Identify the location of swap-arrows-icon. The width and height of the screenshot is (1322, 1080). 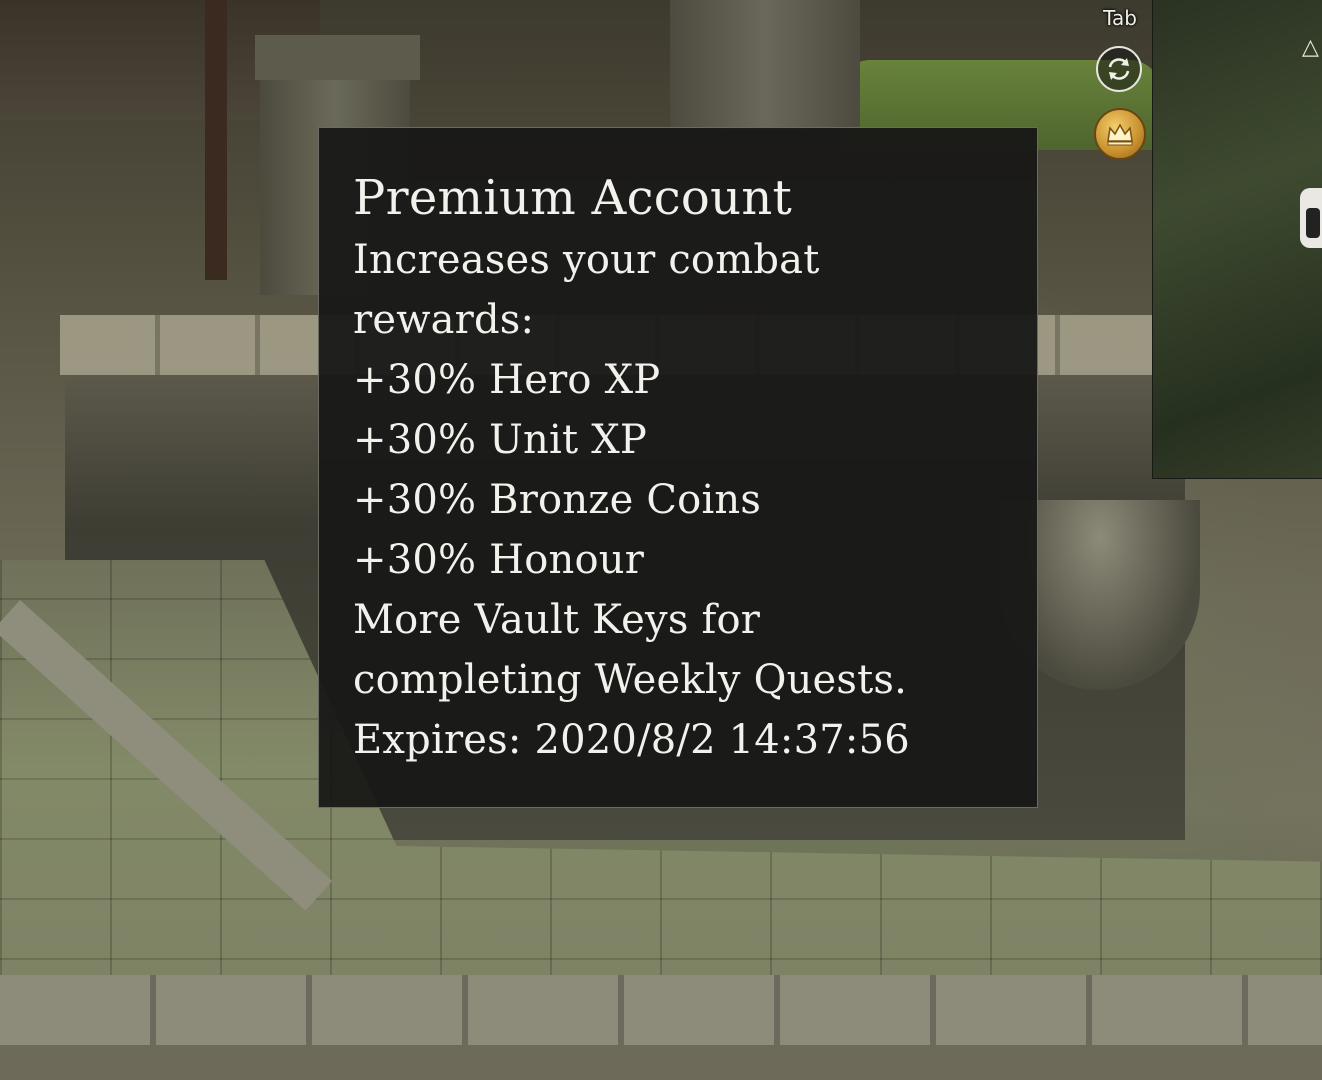
(1119, 69).